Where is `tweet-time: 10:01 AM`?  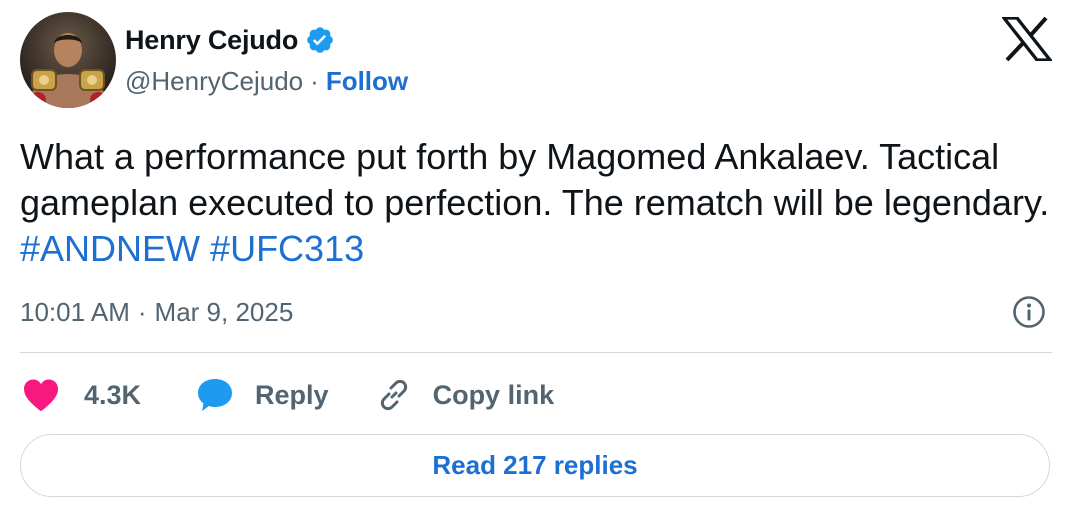 tweet-time: 10:01 AM is located at coordinates (75, 311).